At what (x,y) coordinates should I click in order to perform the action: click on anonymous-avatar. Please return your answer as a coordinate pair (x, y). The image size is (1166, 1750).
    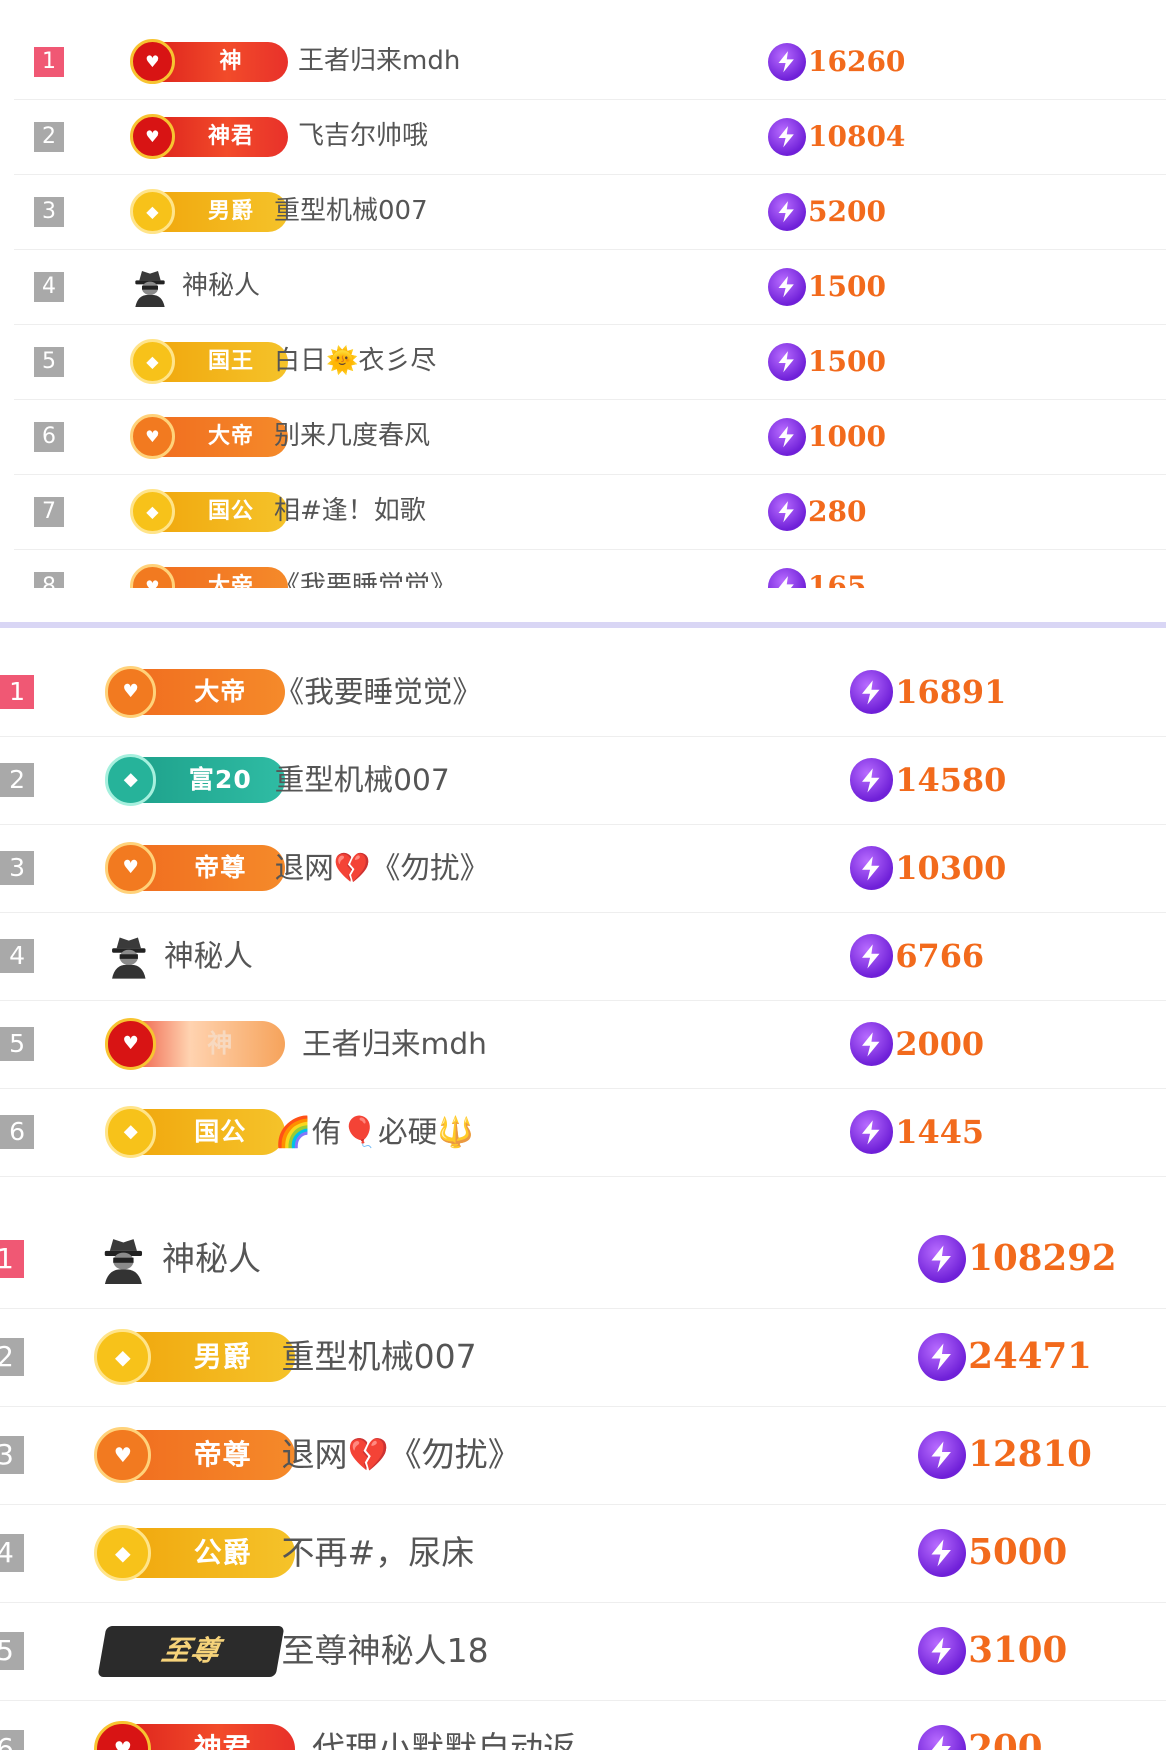
    Looking at the image, I should click on (123, 1261).